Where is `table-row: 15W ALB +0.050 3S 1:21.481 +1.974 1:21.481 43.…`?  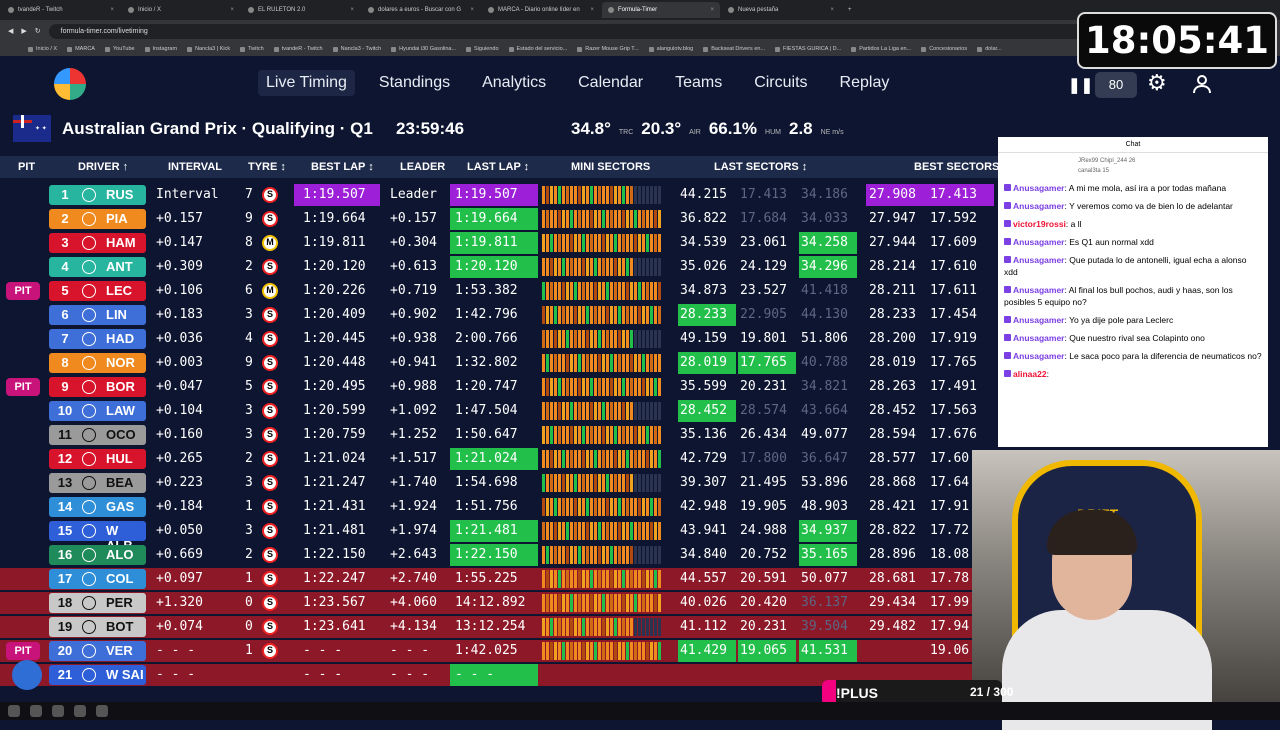 table-row: 15W ALB +0.050 3S 1:21.481 +1.974 1:21.481 43.… is located at coordinates (500, 536).